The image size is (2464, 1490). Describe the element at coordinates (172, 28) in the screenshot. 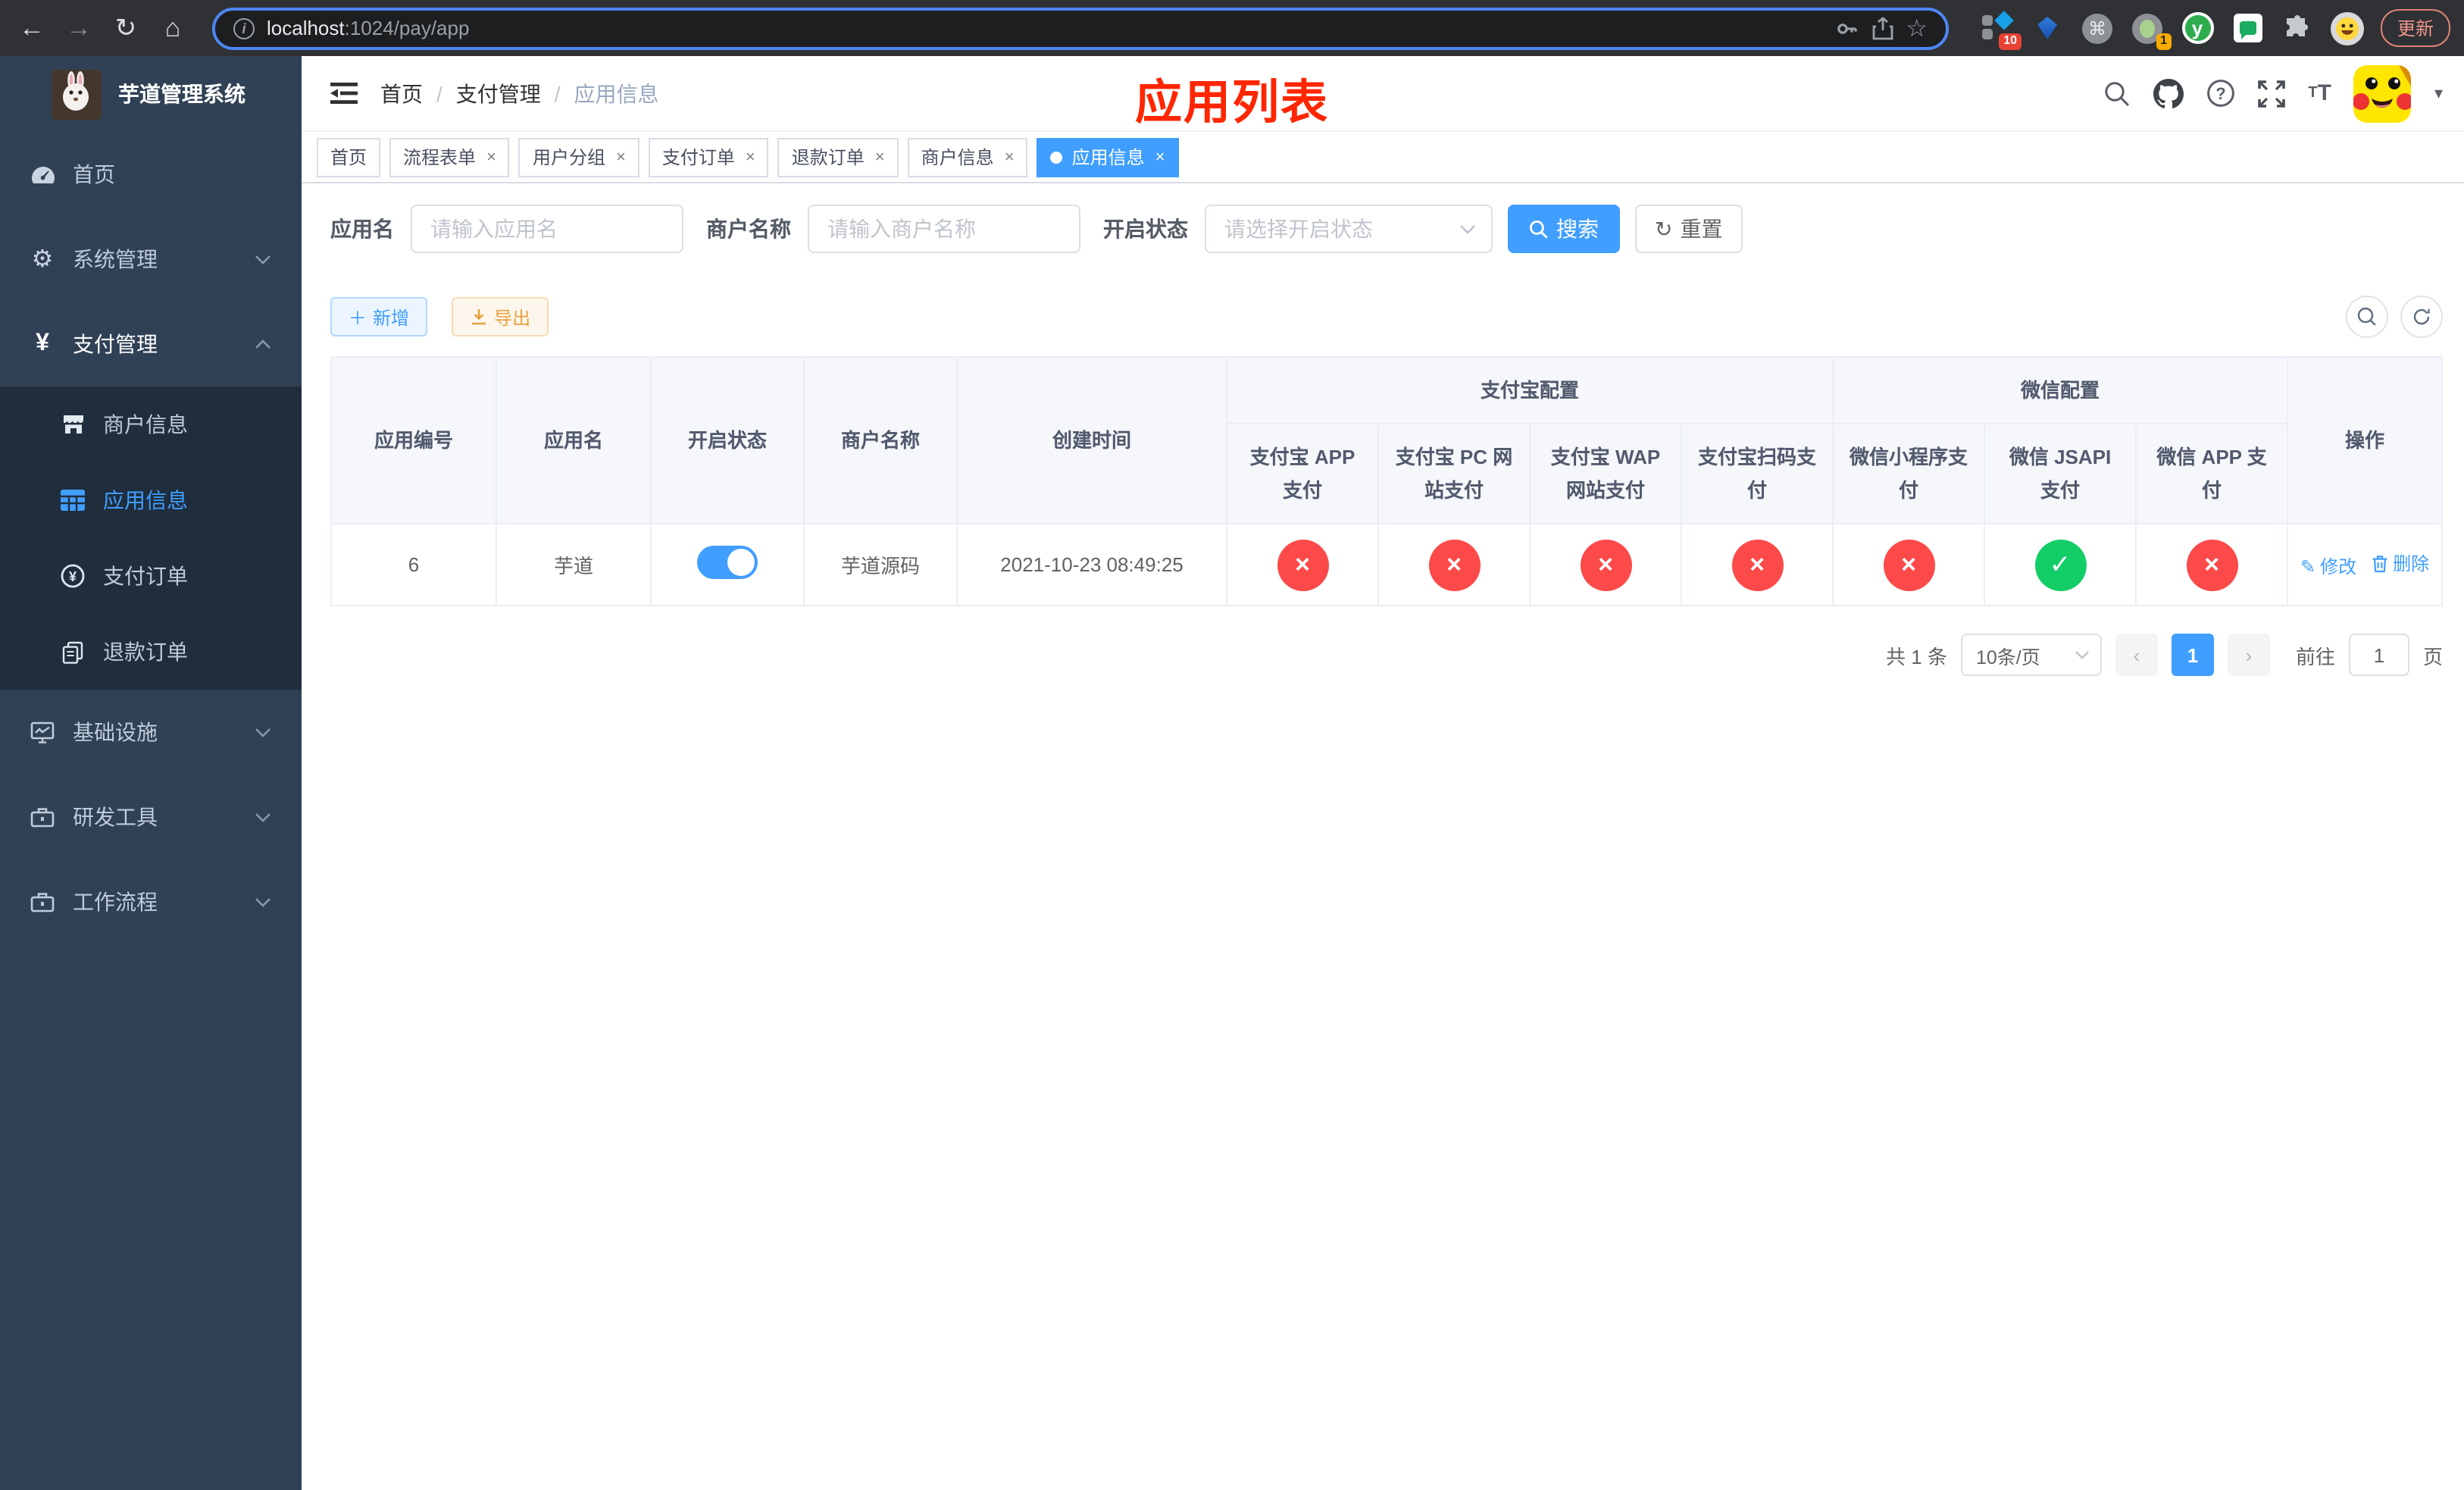

I see `home-button: ⌂` at that location.